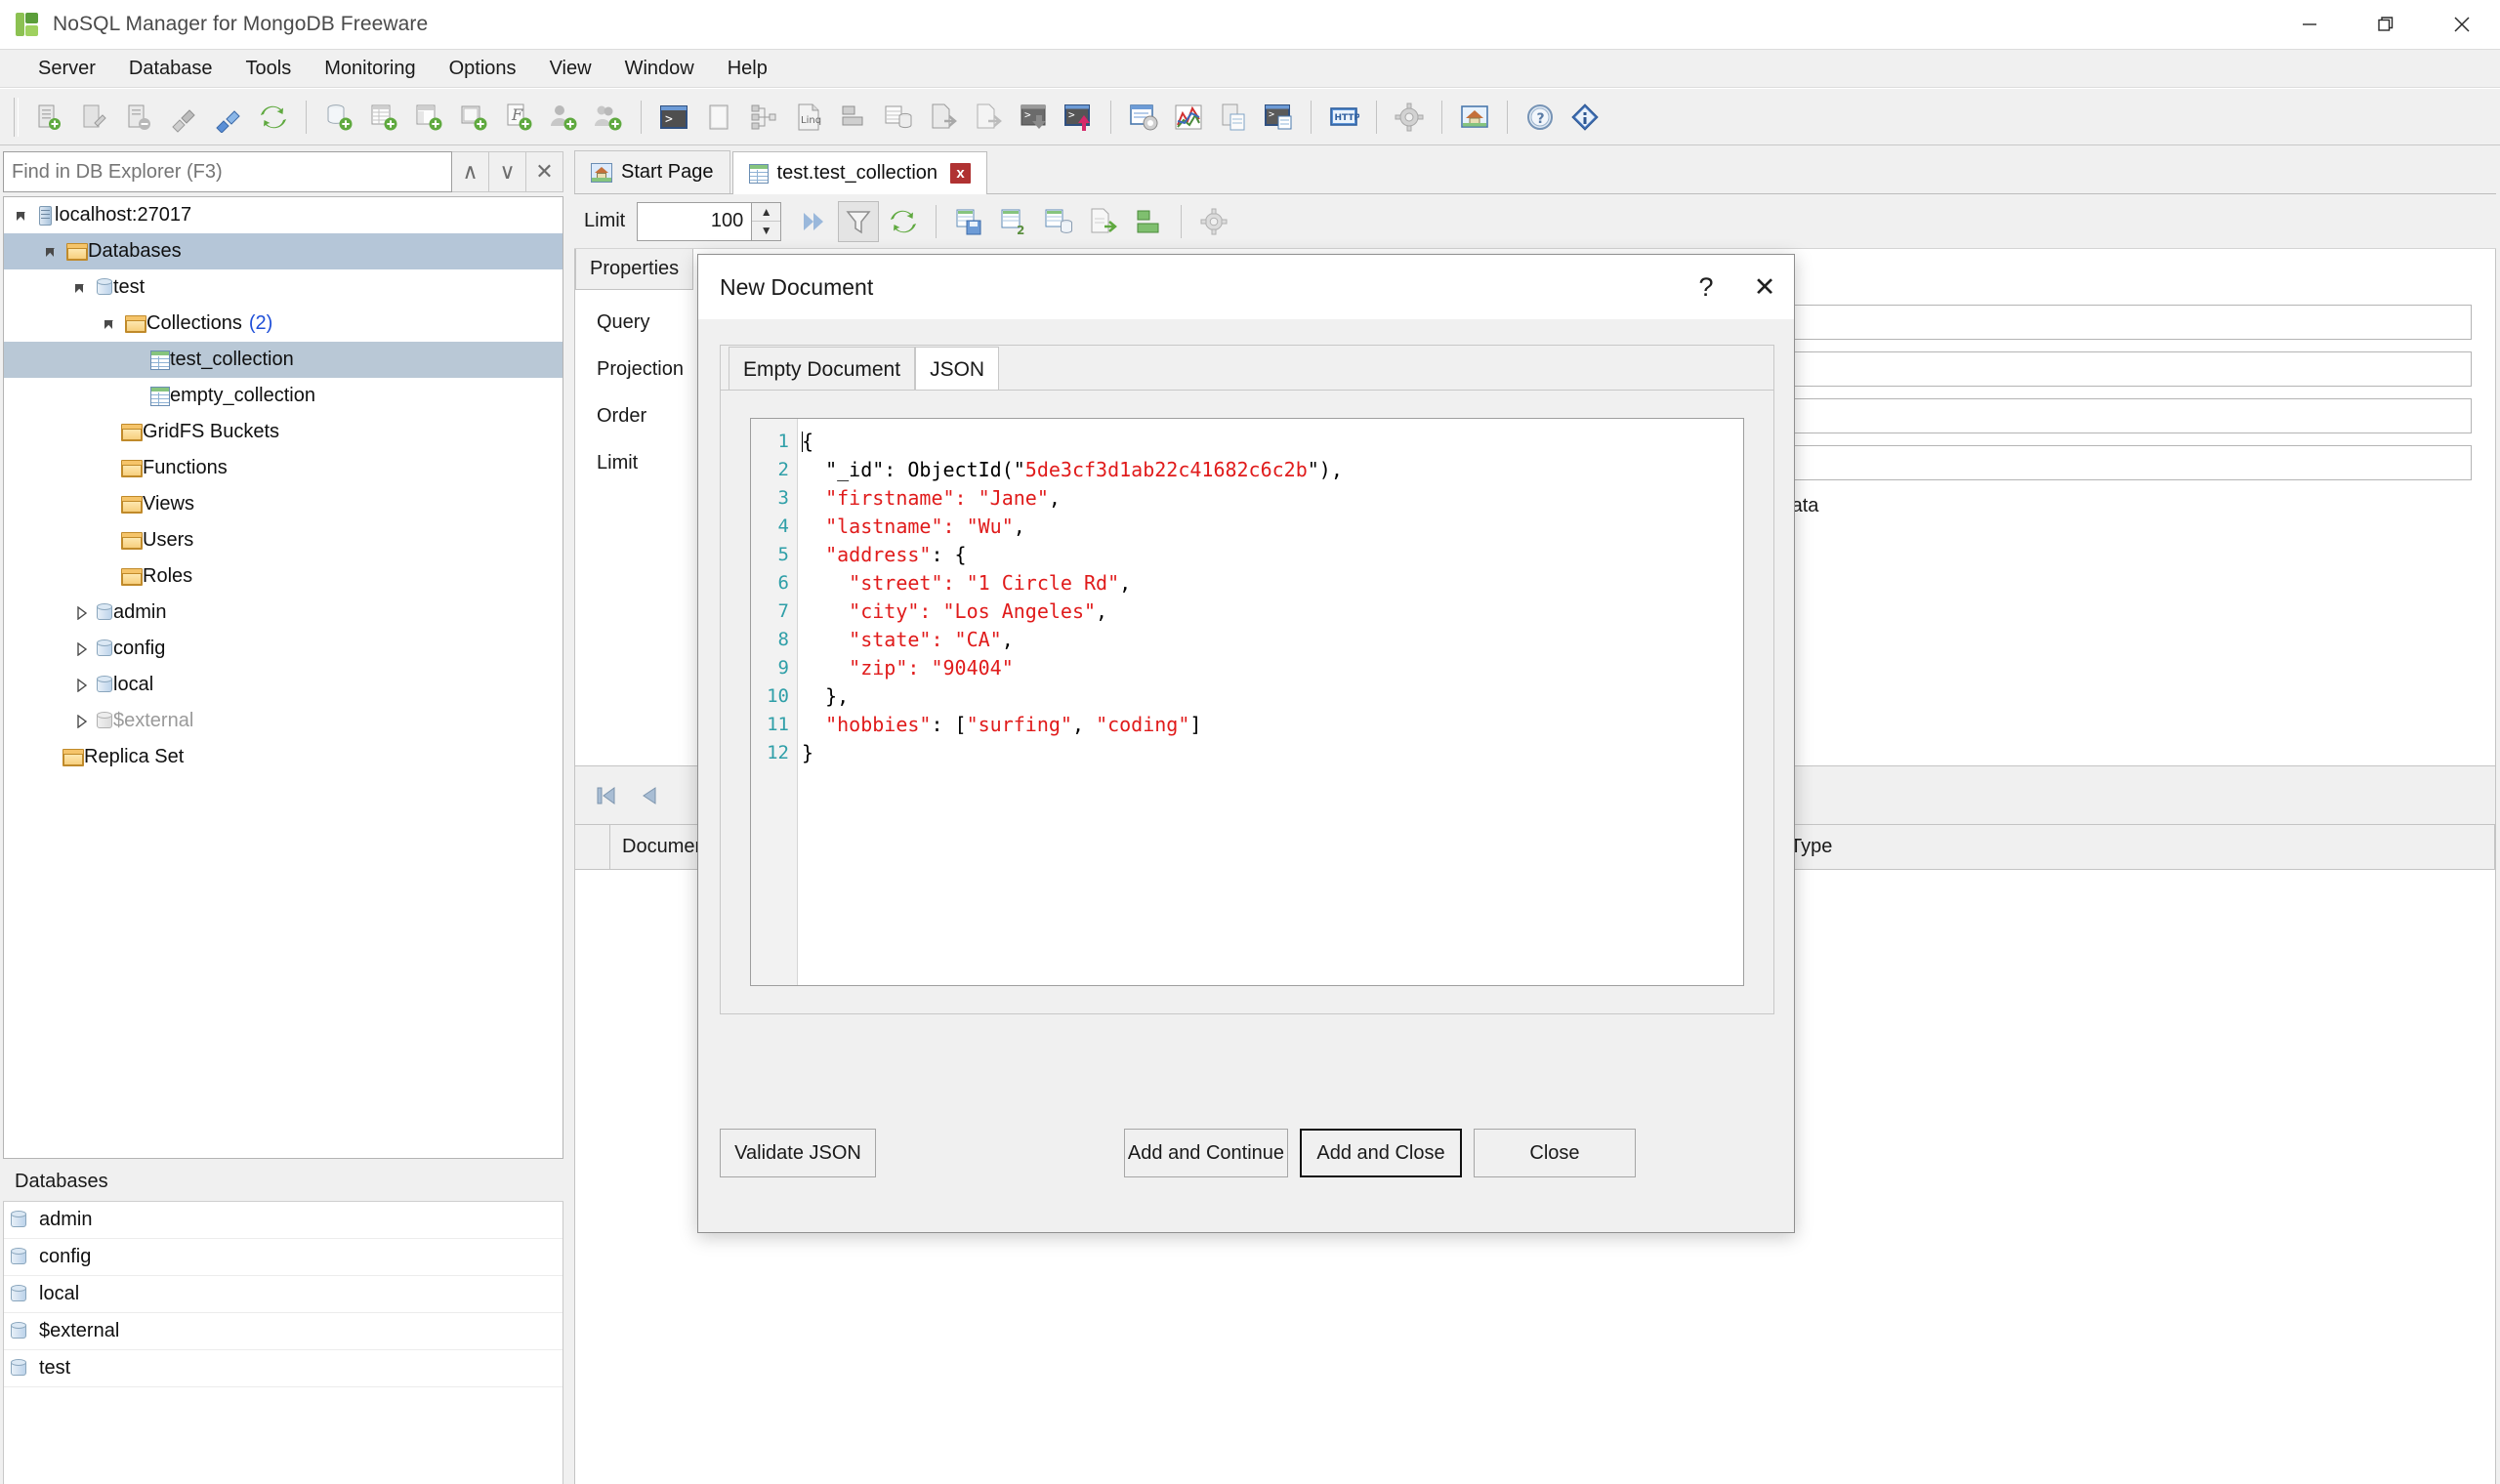 The height and width of the screenshot is (1484, 2500). I want to click on run-script-icon: >, so click(1033, 118).